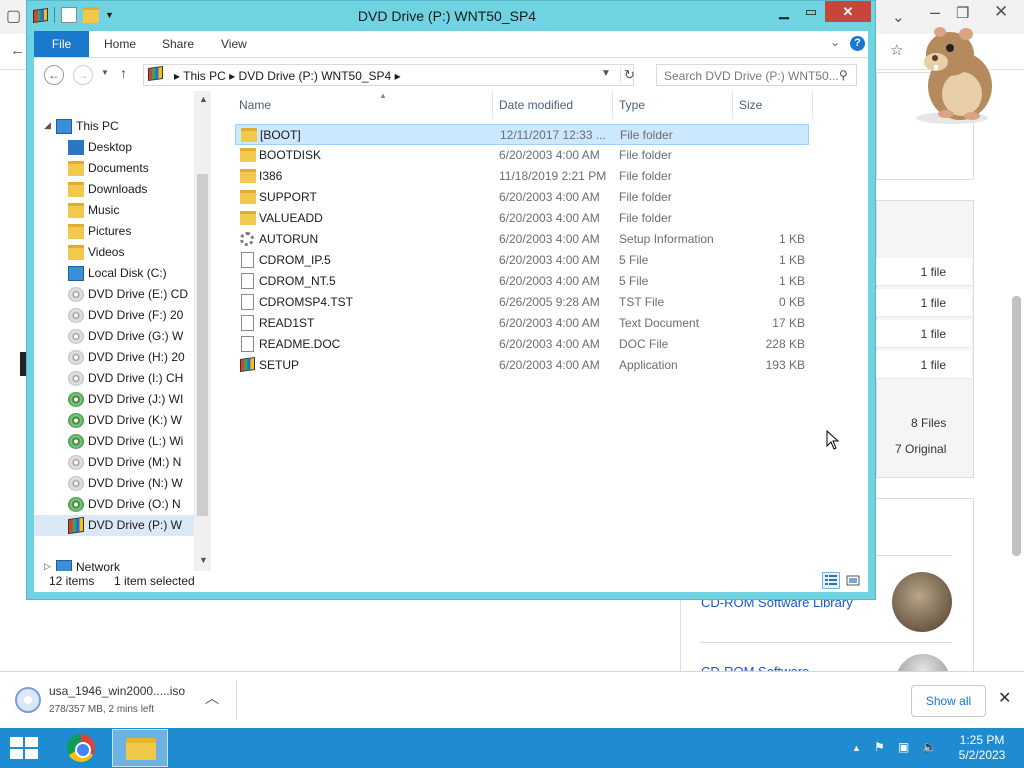 The height and width of the screenshot is (768, 1024). I want to click on show-hidden-icons-chevron-icon: ▲, so click(856, 748).